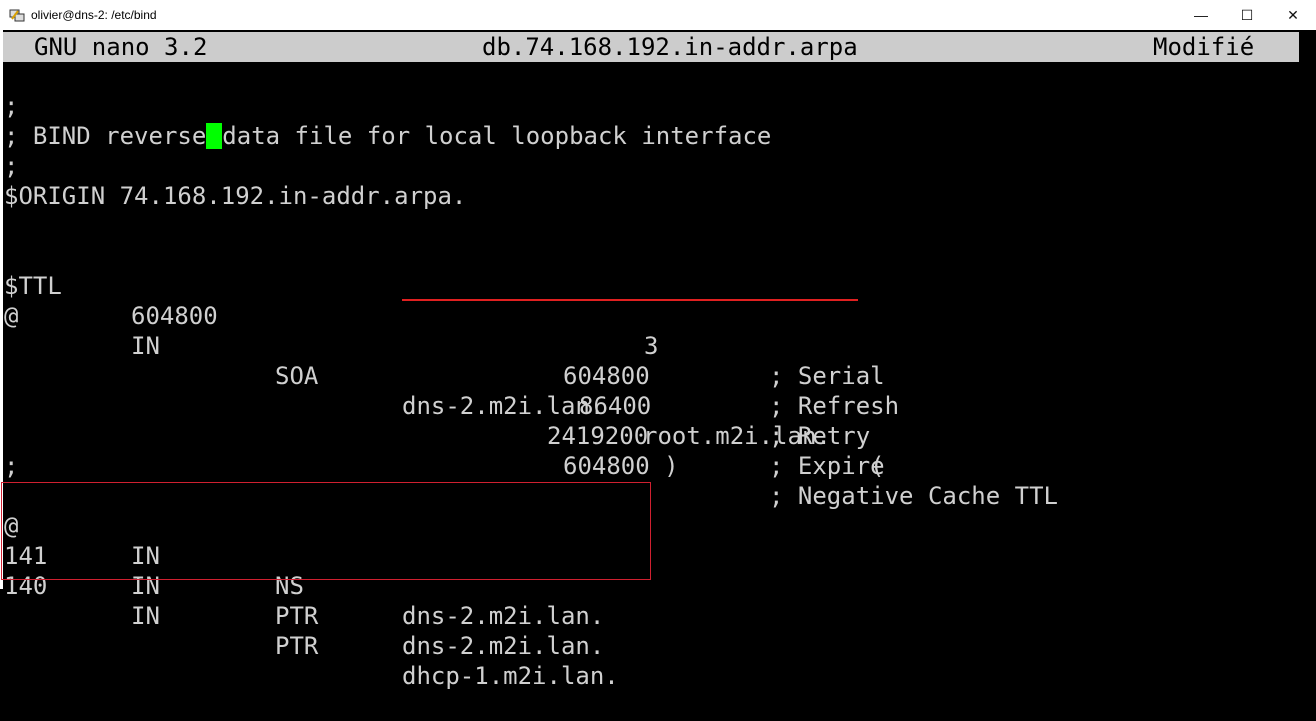 The width and height of the screenshot is (1316, 721). I want to click on nano-version: GNU nano 3.2, so click(121, 47).